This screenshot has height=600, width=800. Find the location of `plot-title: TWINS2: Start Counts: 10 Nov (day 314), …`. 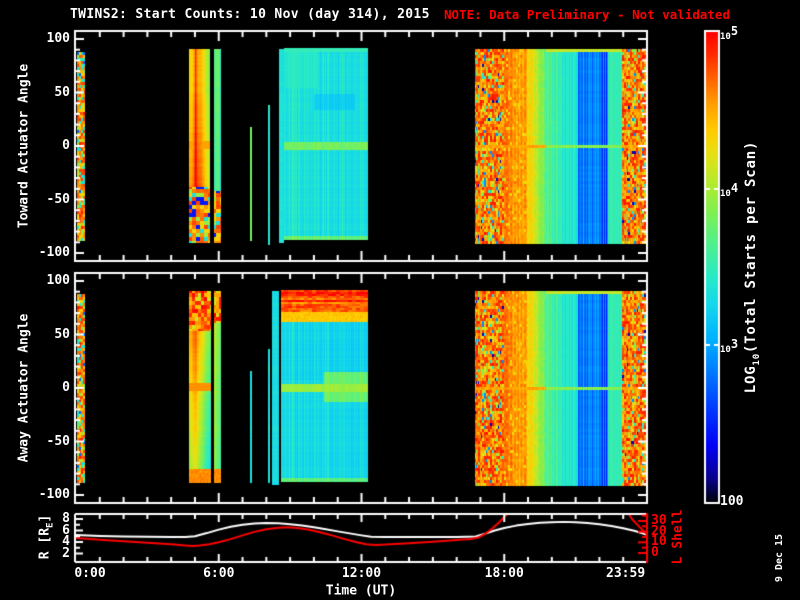

plot-title: TWINS2: Start Counts: 10 Nov (day 314), … is located at coordinates (250, 14).